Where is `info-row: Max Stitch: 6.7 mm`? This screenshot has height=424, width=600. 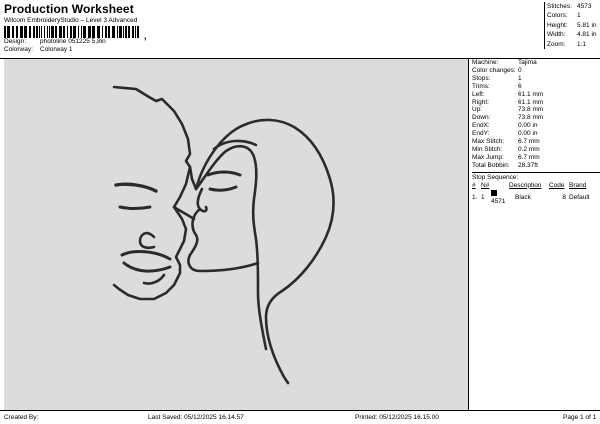
info-row: Max Stitch: 6.7 mm is located at coordinates (536, 142).